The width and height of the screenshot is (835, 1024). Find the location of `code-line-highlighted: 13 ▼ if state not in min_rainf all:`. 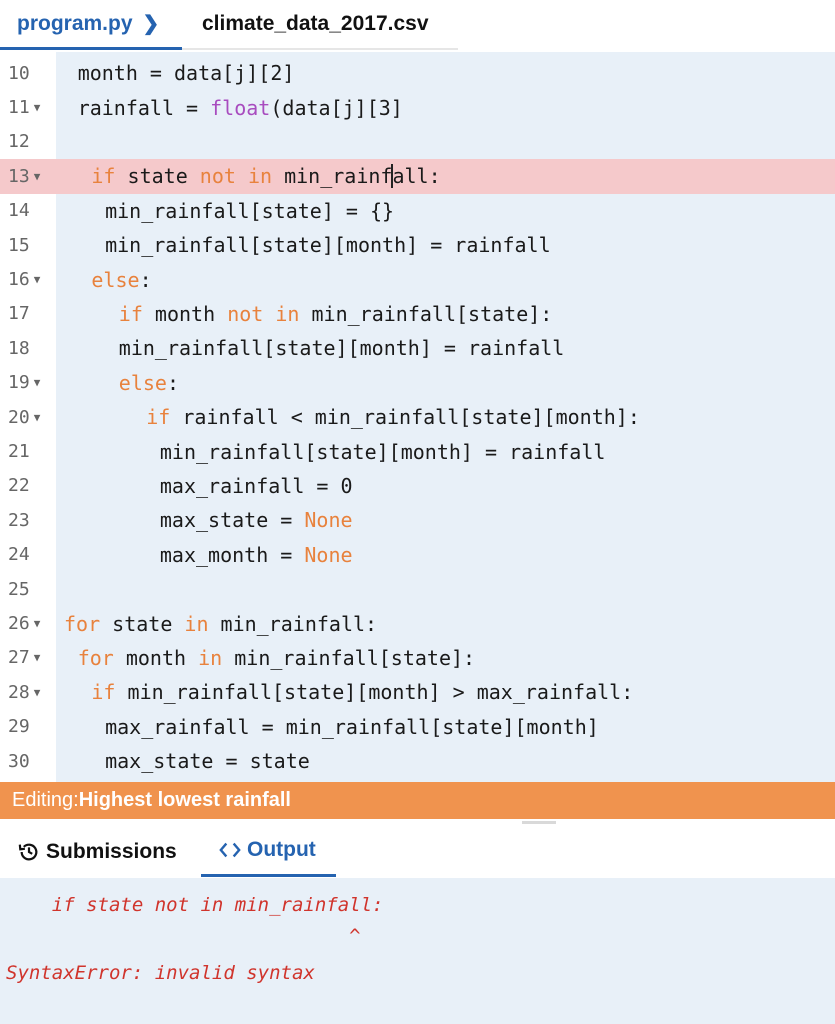

code-line-highlighted: 13 ▼ if state not in min_rainf all: is located at coordinates (417, 176).